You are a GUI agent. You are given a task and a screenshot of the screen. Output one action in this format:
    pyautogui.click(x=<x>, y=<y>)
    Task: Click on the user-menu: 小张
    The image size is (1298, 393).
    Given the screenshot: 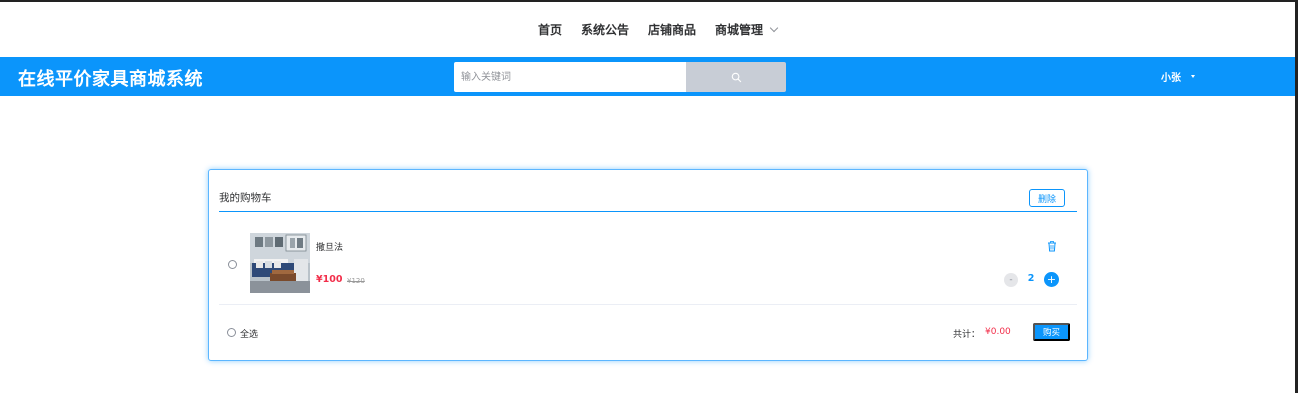 What is the action you would take?
    pyautogui.click(x=1178, y=76)
    